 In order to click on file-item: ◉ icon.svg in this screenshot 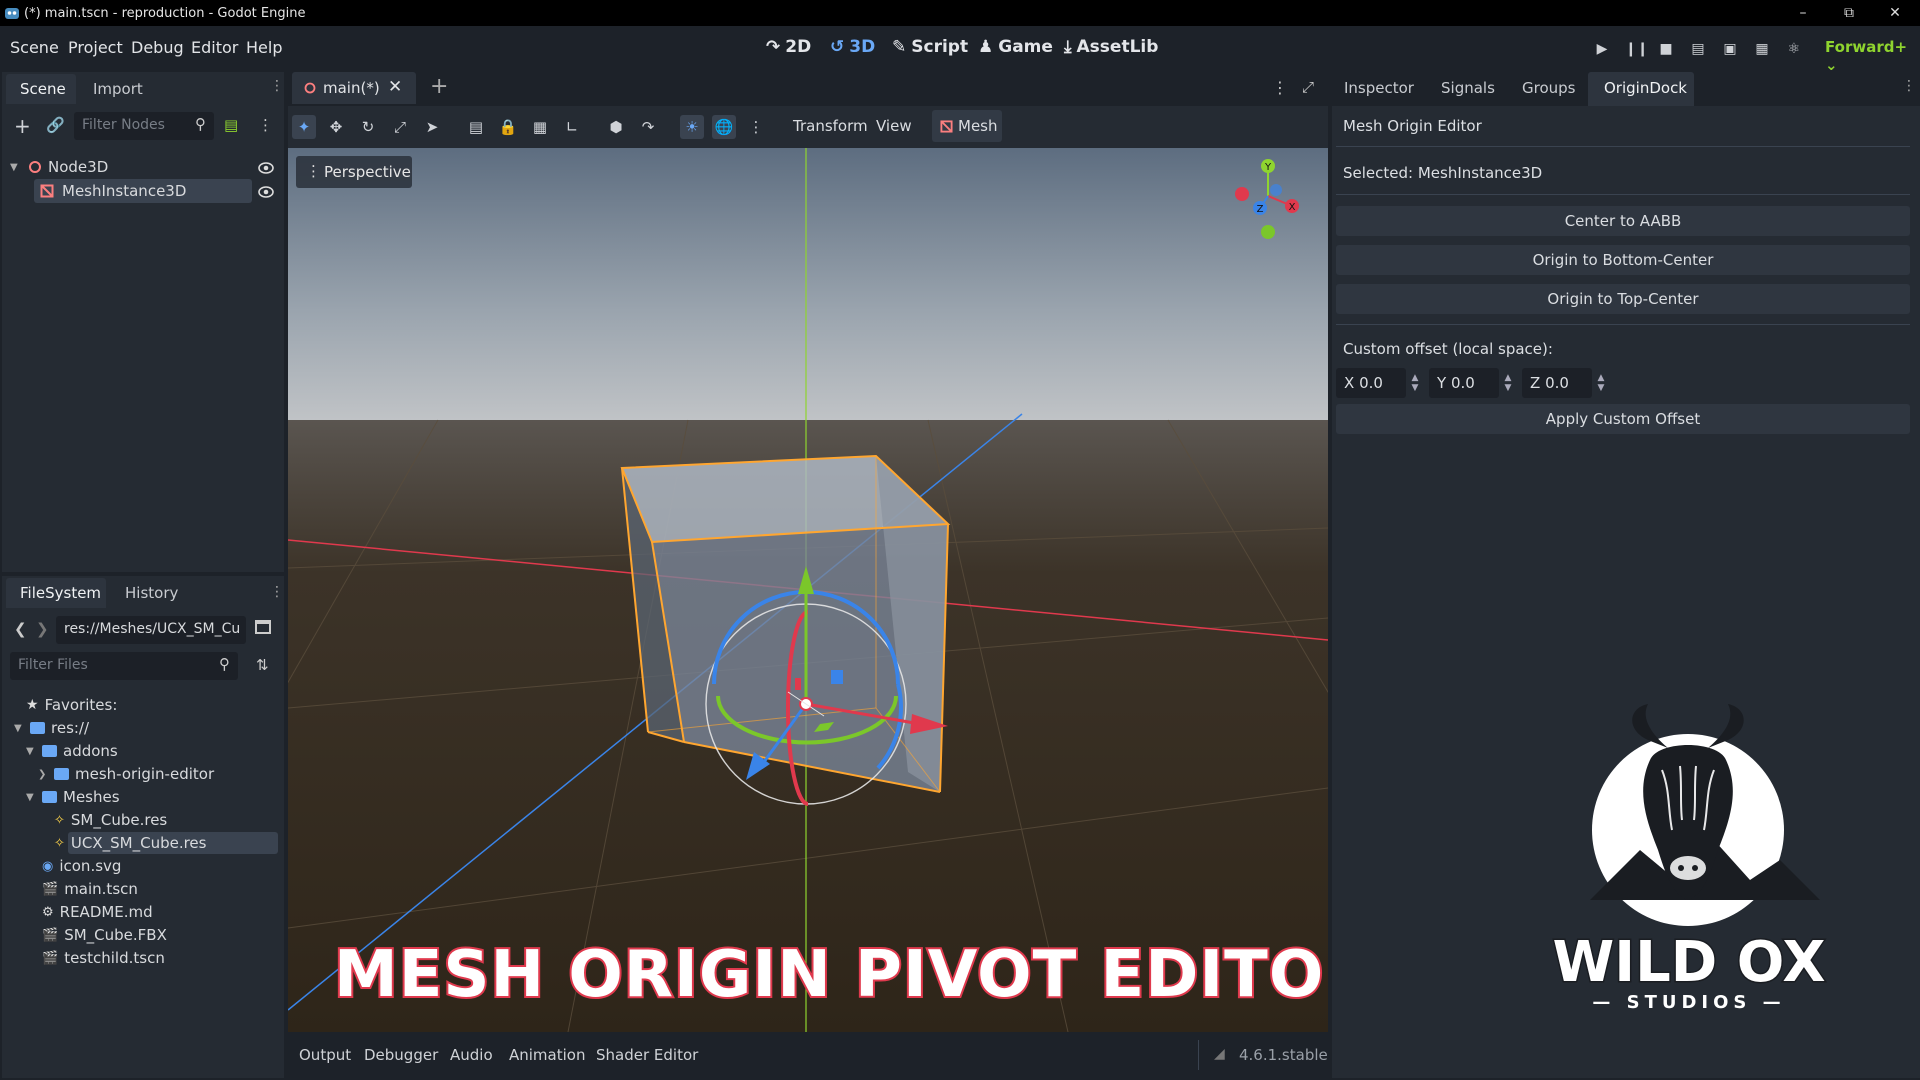, I will do `click(73, 866)`.